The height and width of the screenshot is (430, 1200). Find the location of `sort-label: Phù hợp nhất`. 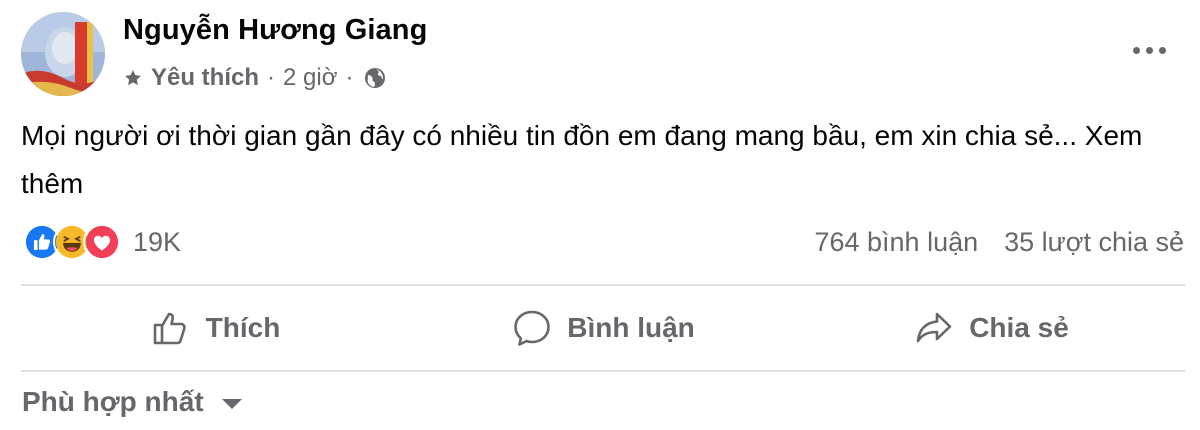

sort-label: Phù hợp nhất is located at coordinates (113, 401).